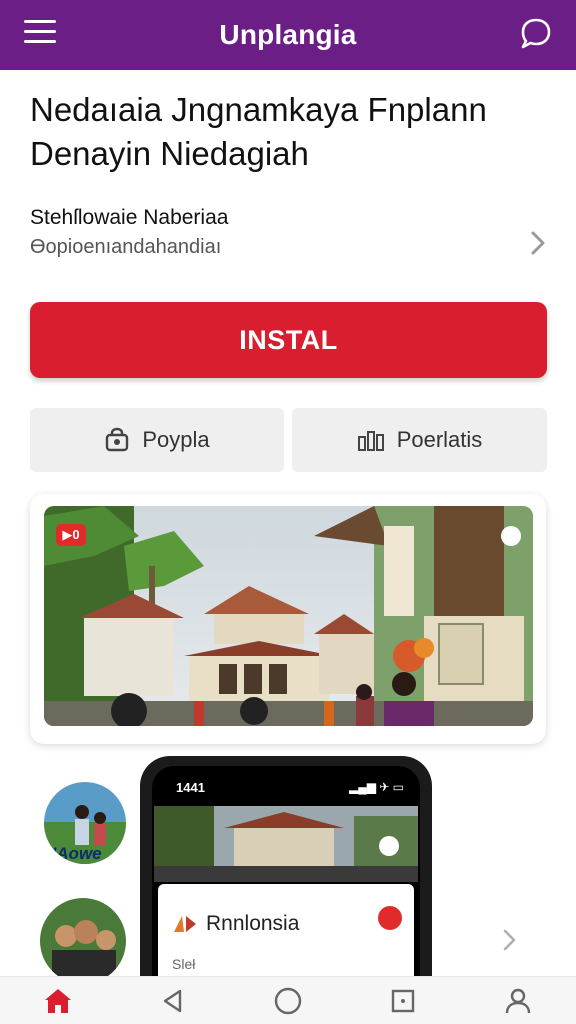  What do you see at coordinates (439, 439) in the screenshot?
I see `secondary-right-label: Poerlatis` at bounding box center [439, 439].